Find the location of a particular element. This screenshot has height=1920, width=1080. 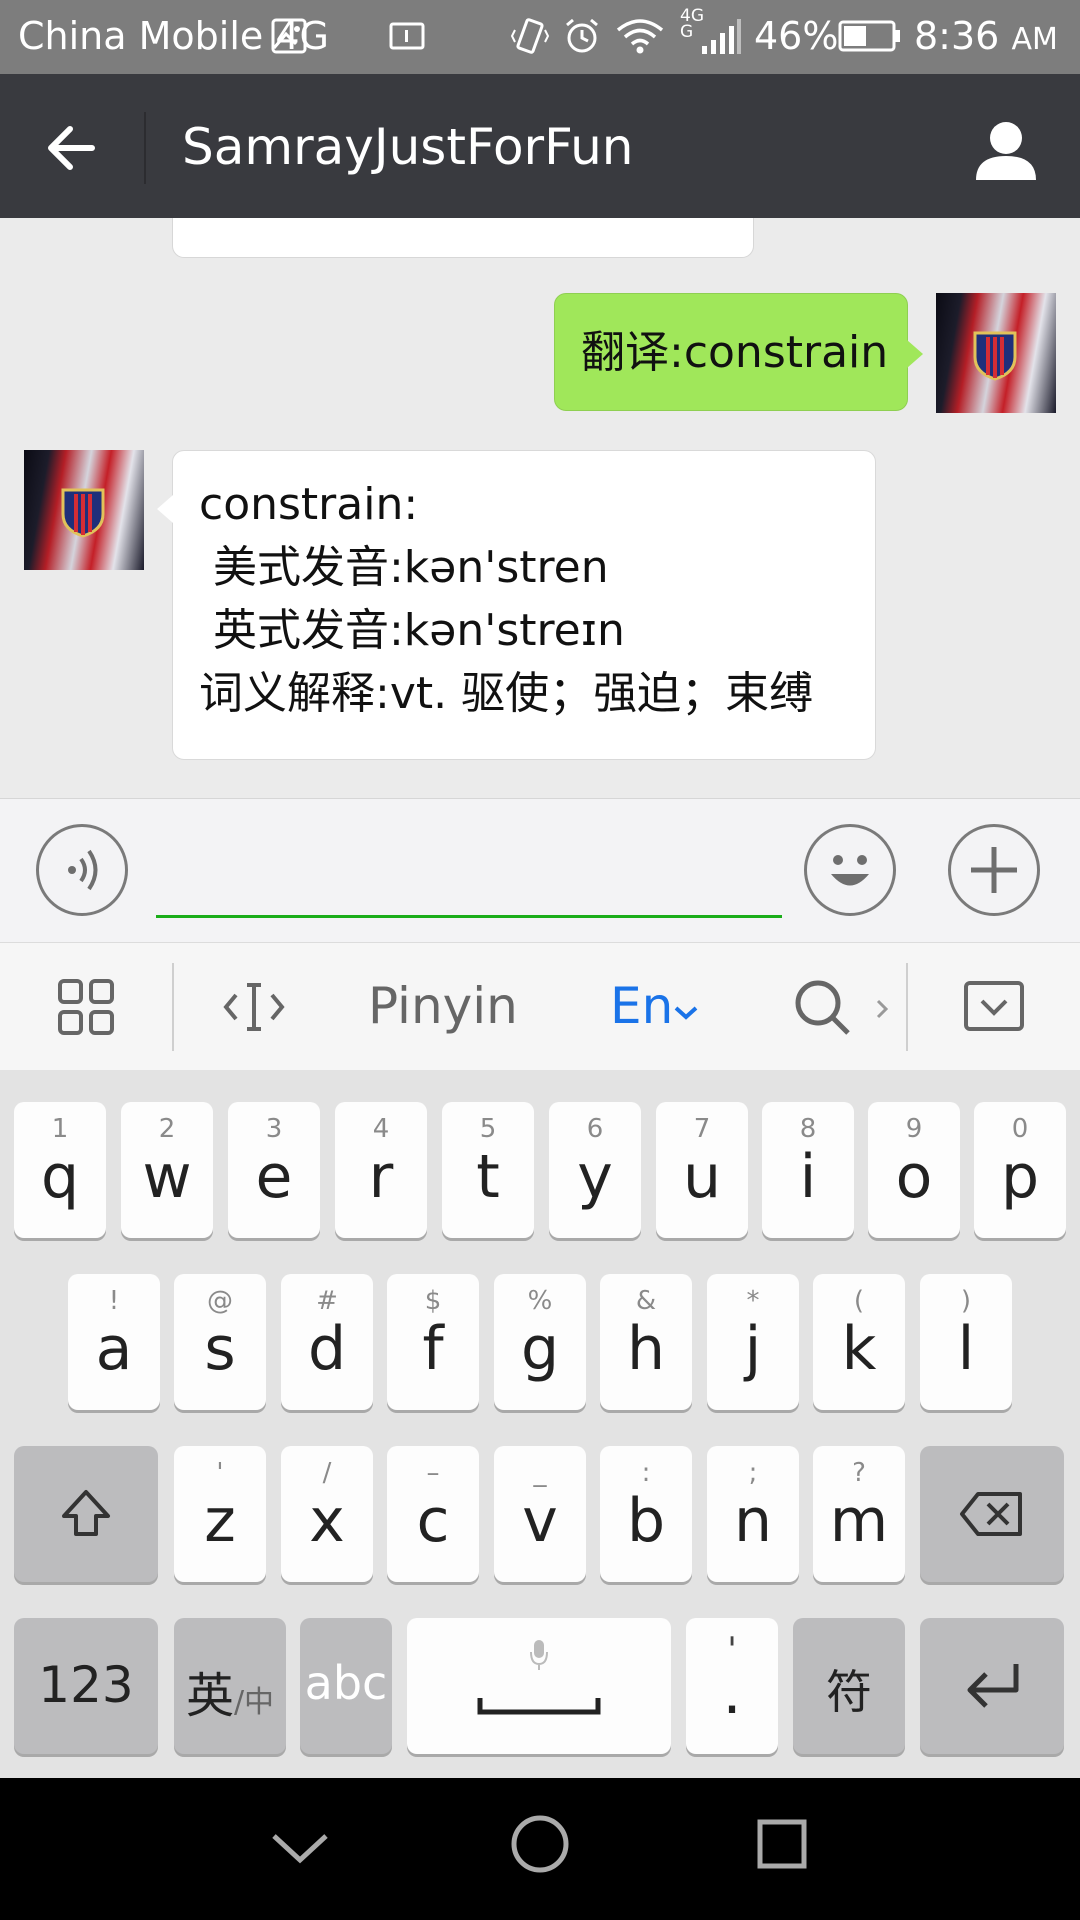

pinyin-mode-button: Pinyin is located at coordinates (443, 1006).